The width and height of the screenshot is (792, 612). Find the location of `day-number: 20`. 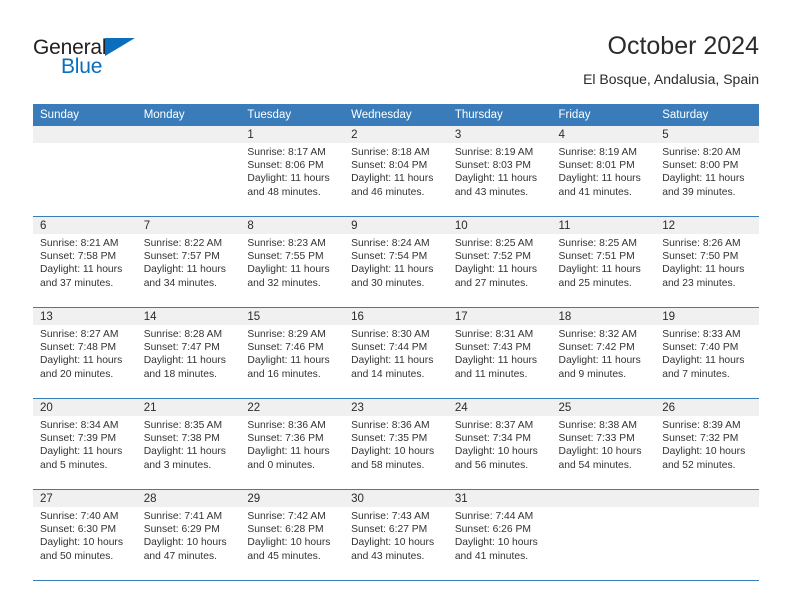

day-number: 20 is located at coordinates (85, 407).